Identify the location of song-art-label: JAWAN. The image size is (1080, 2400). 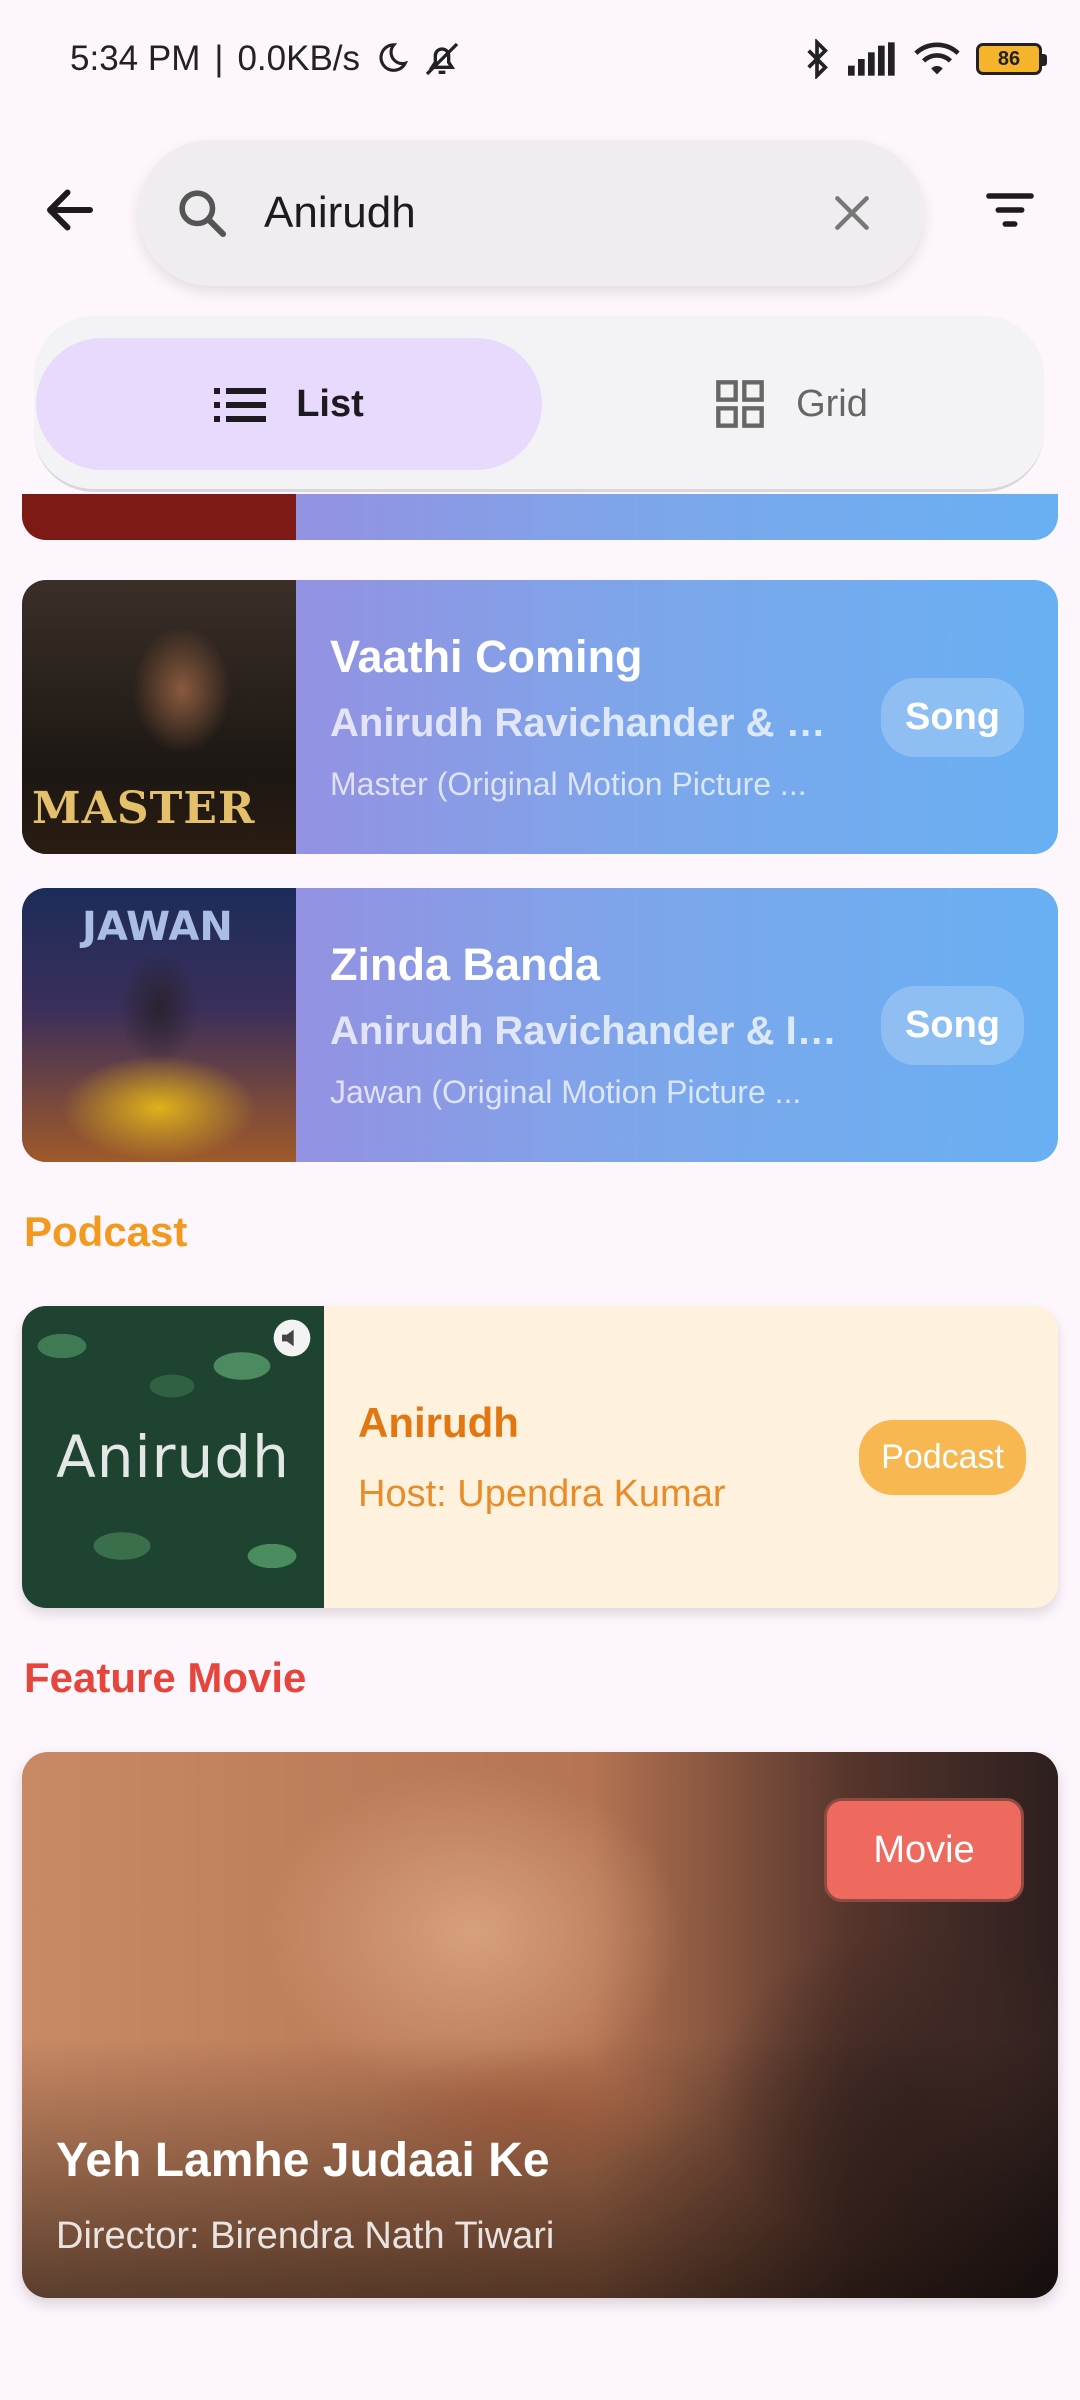
(157, 927).